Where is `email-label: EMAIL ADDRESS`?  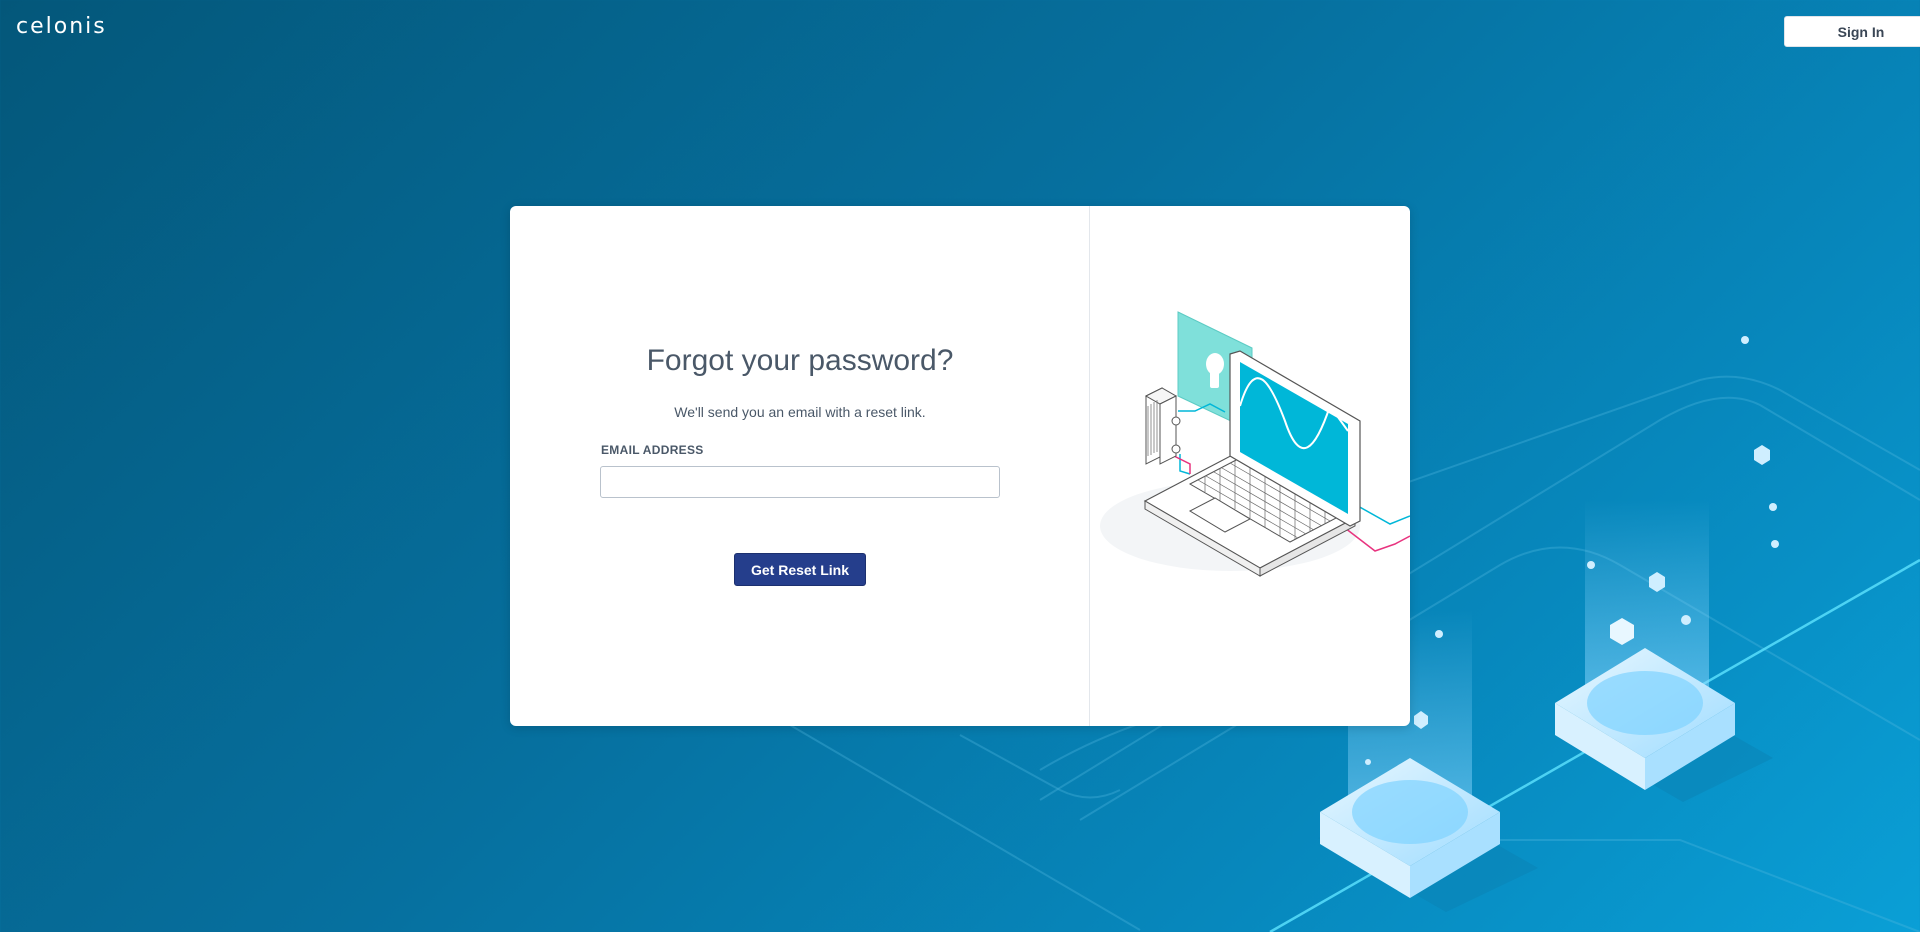
email-label: EMAIL ADDRESS is located at coordinates (652, 450).